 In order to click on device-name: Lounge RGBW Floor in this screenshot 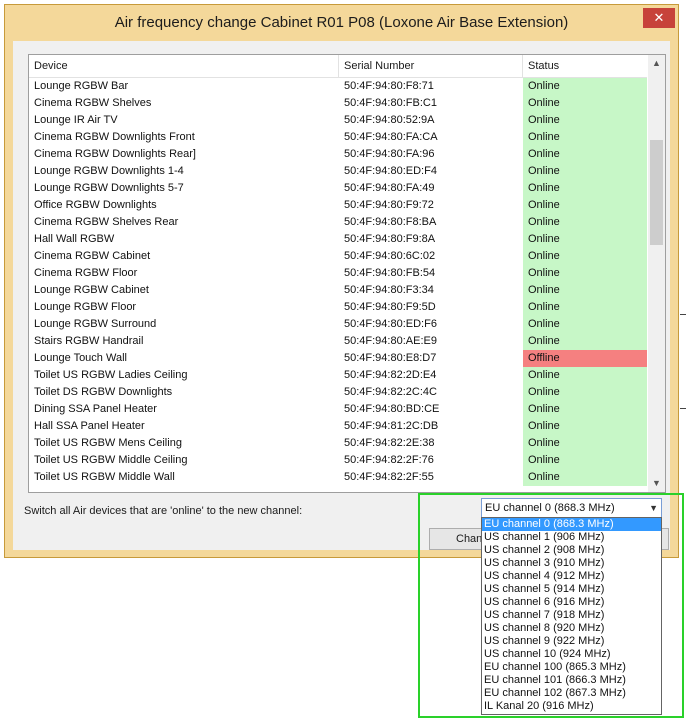, I will do `click(85, 307)`.